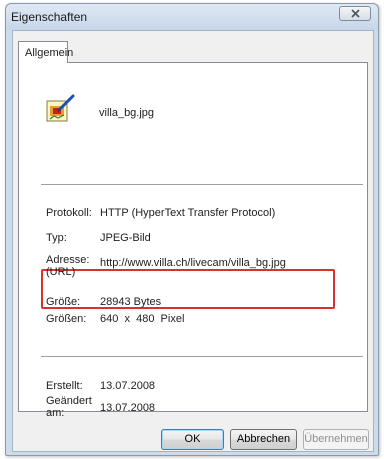  I want to click on image-file-icon, so click(60, 108).